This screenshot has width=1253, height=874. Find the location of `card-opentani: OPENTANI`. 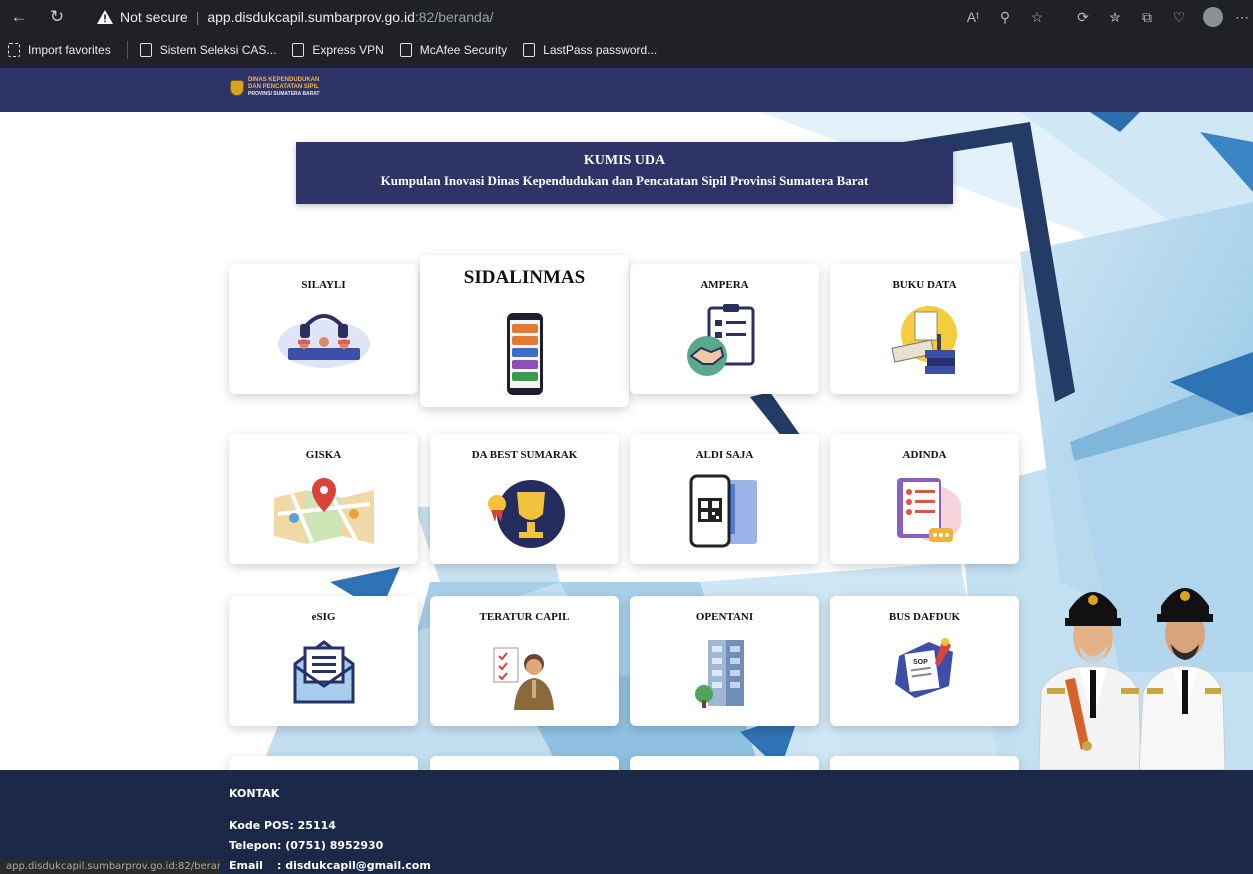

card-opentani: OPENTANI is located at coordinates (724, 661).